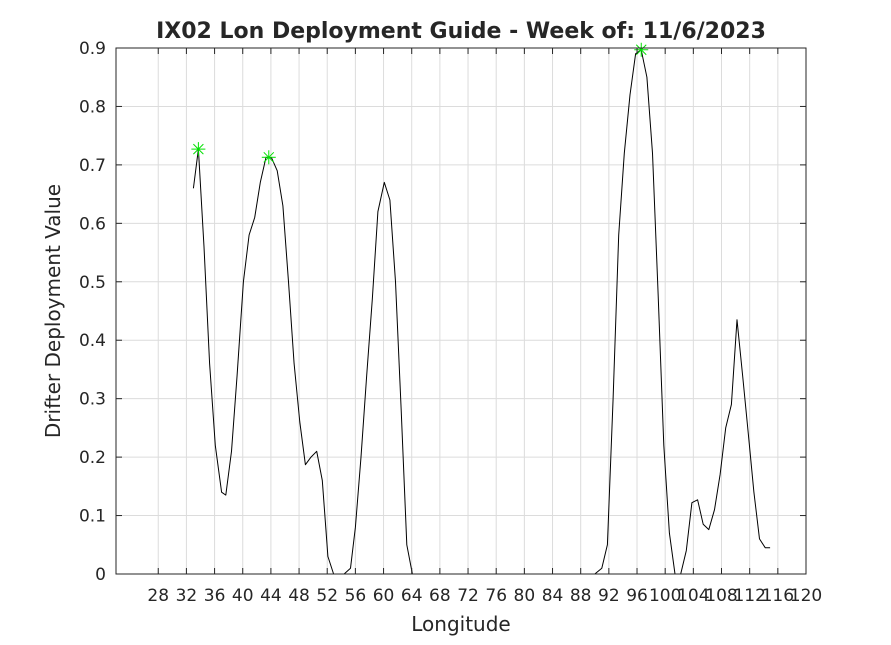 The image size is (891, 645). What do you see at coordinates (609, 596) in the screenshot?
I see `x-tick-label: 92` at bounding box center [609, 596].